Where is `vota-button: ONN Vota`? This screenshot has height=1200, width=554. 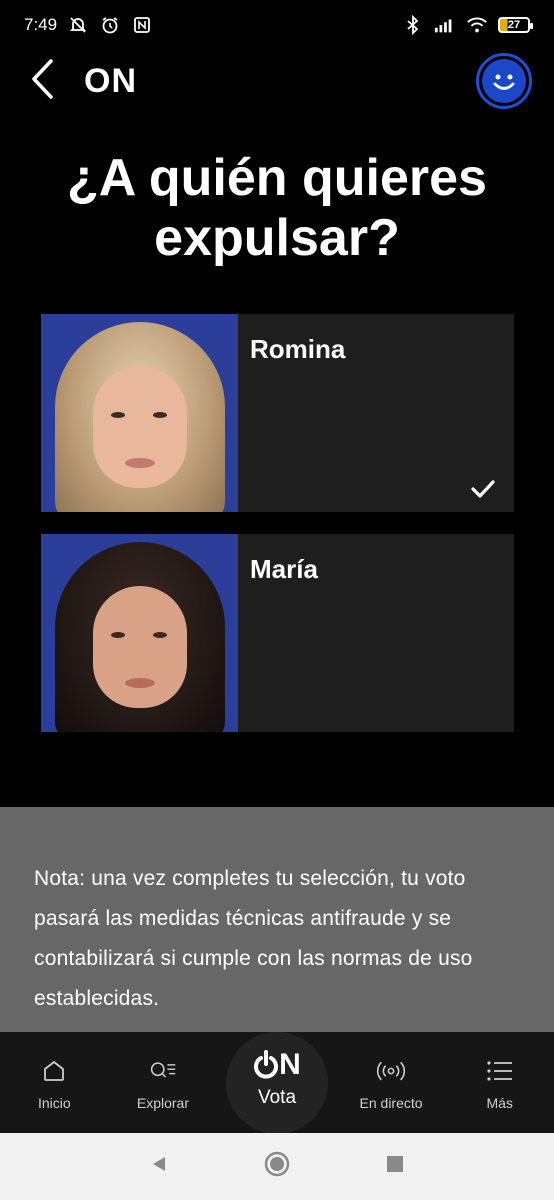 vota-button: ONN Vota is located at coordinates (277, 1083).